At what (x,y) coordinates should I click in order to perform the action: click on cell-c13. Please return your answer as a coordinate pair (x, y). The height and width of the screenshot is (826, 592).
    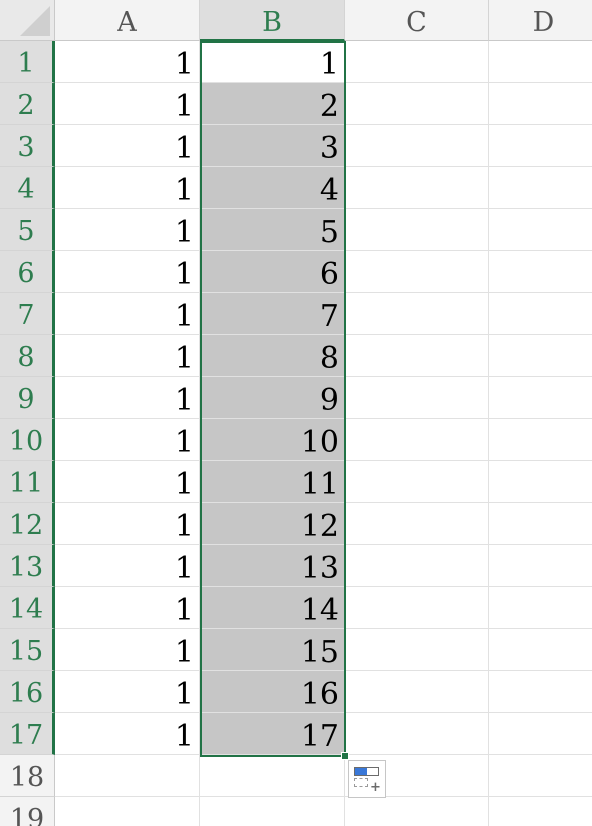
    Looking at the image, I should click on (417, 566).